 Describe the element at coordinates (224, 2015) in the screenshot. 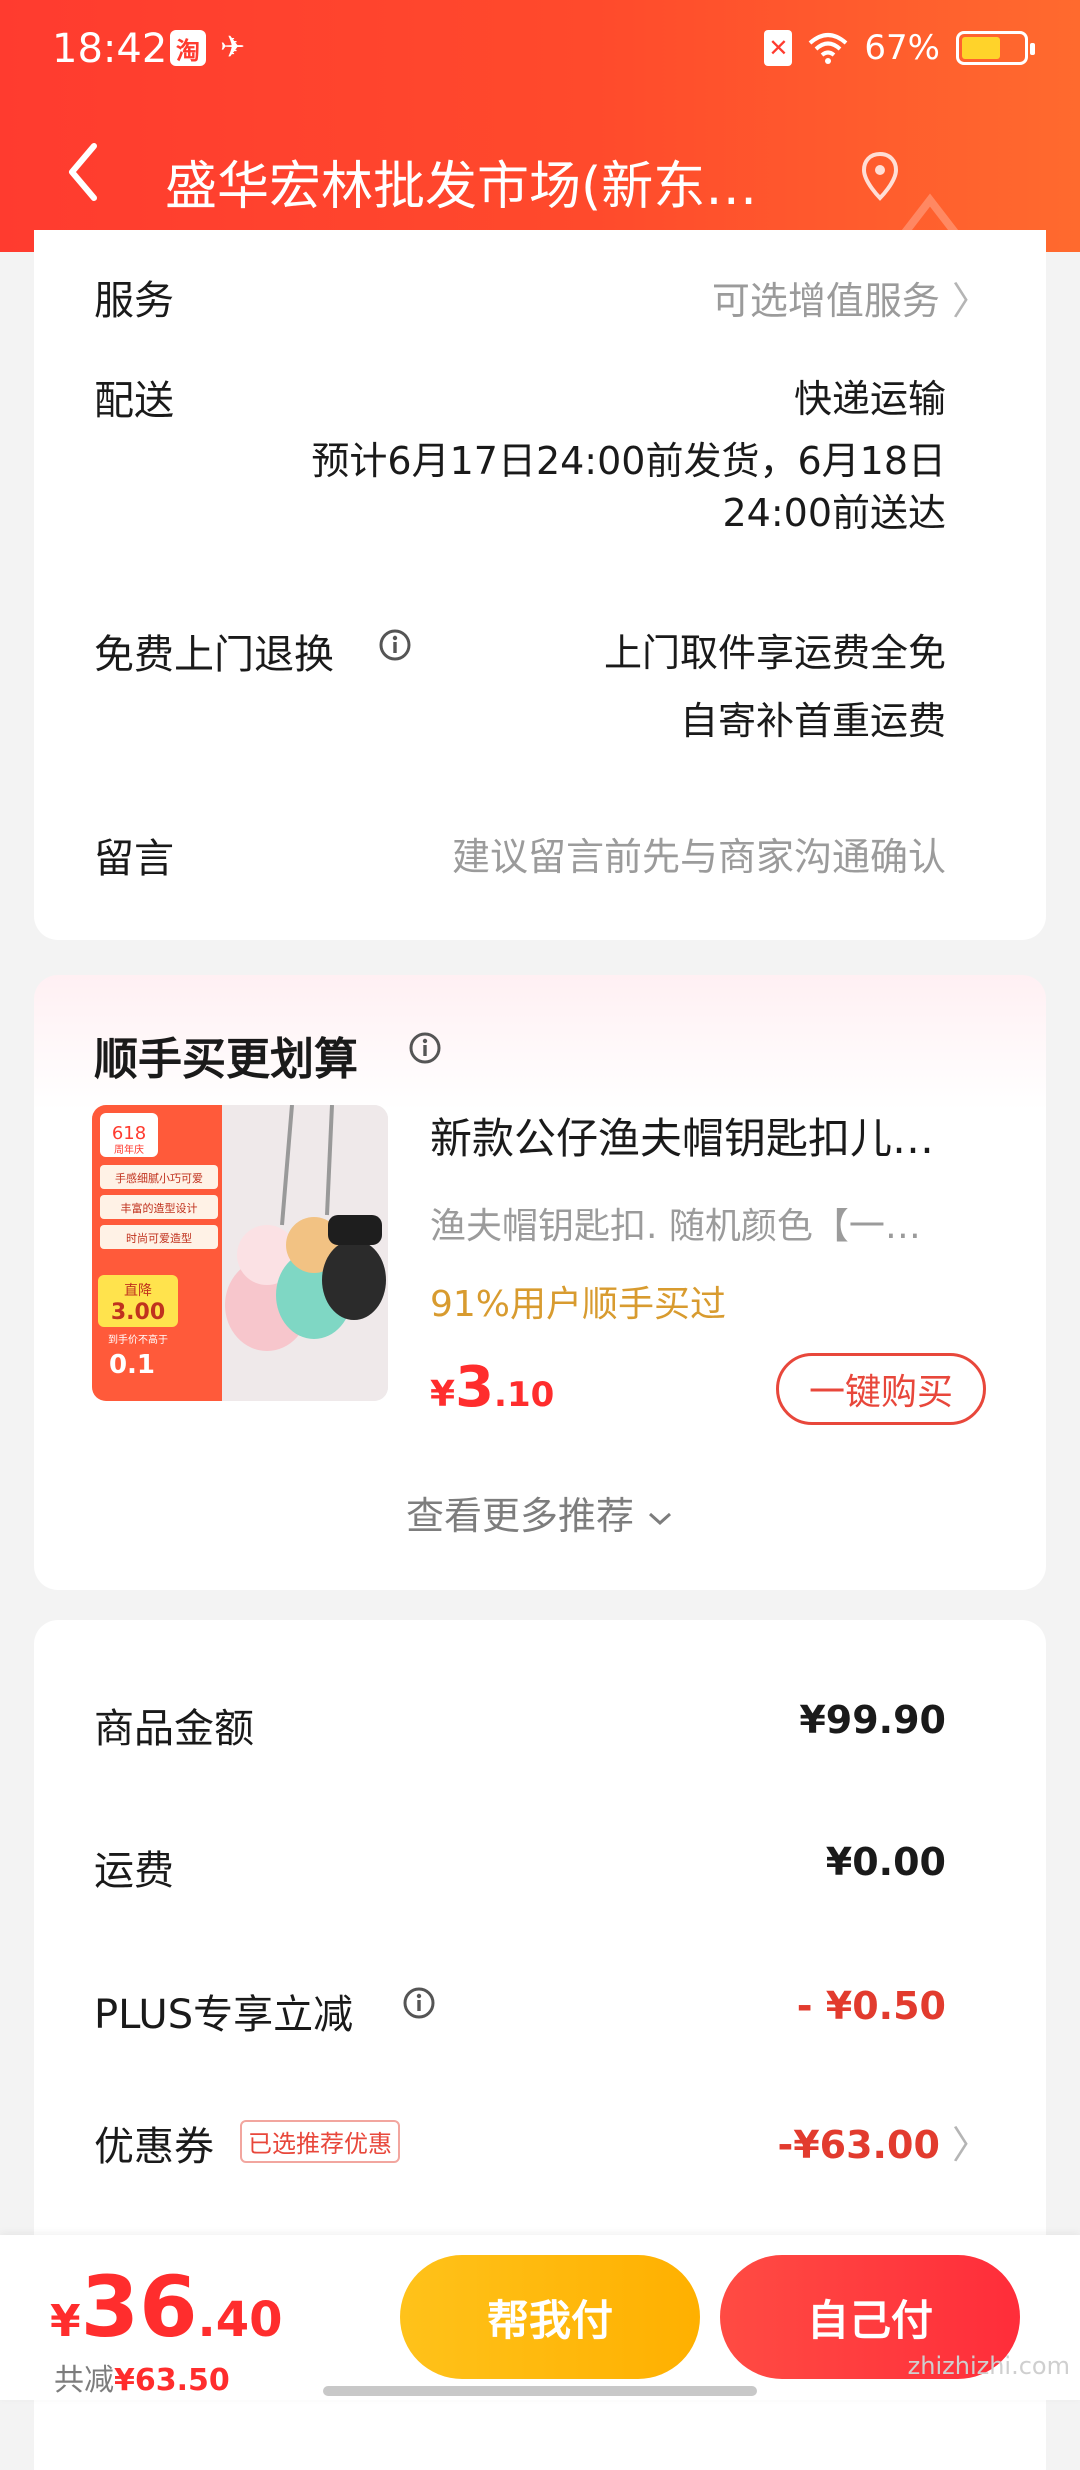

I see `plus-discount-label: PLUS专享立减` at that location.